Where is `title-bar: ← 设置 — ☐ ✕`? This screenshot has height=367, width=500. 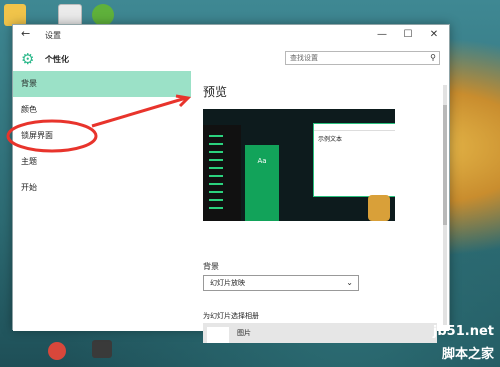 title-bar: ← 设置 — ☐ ✕ is located at coordinates (231, 35).